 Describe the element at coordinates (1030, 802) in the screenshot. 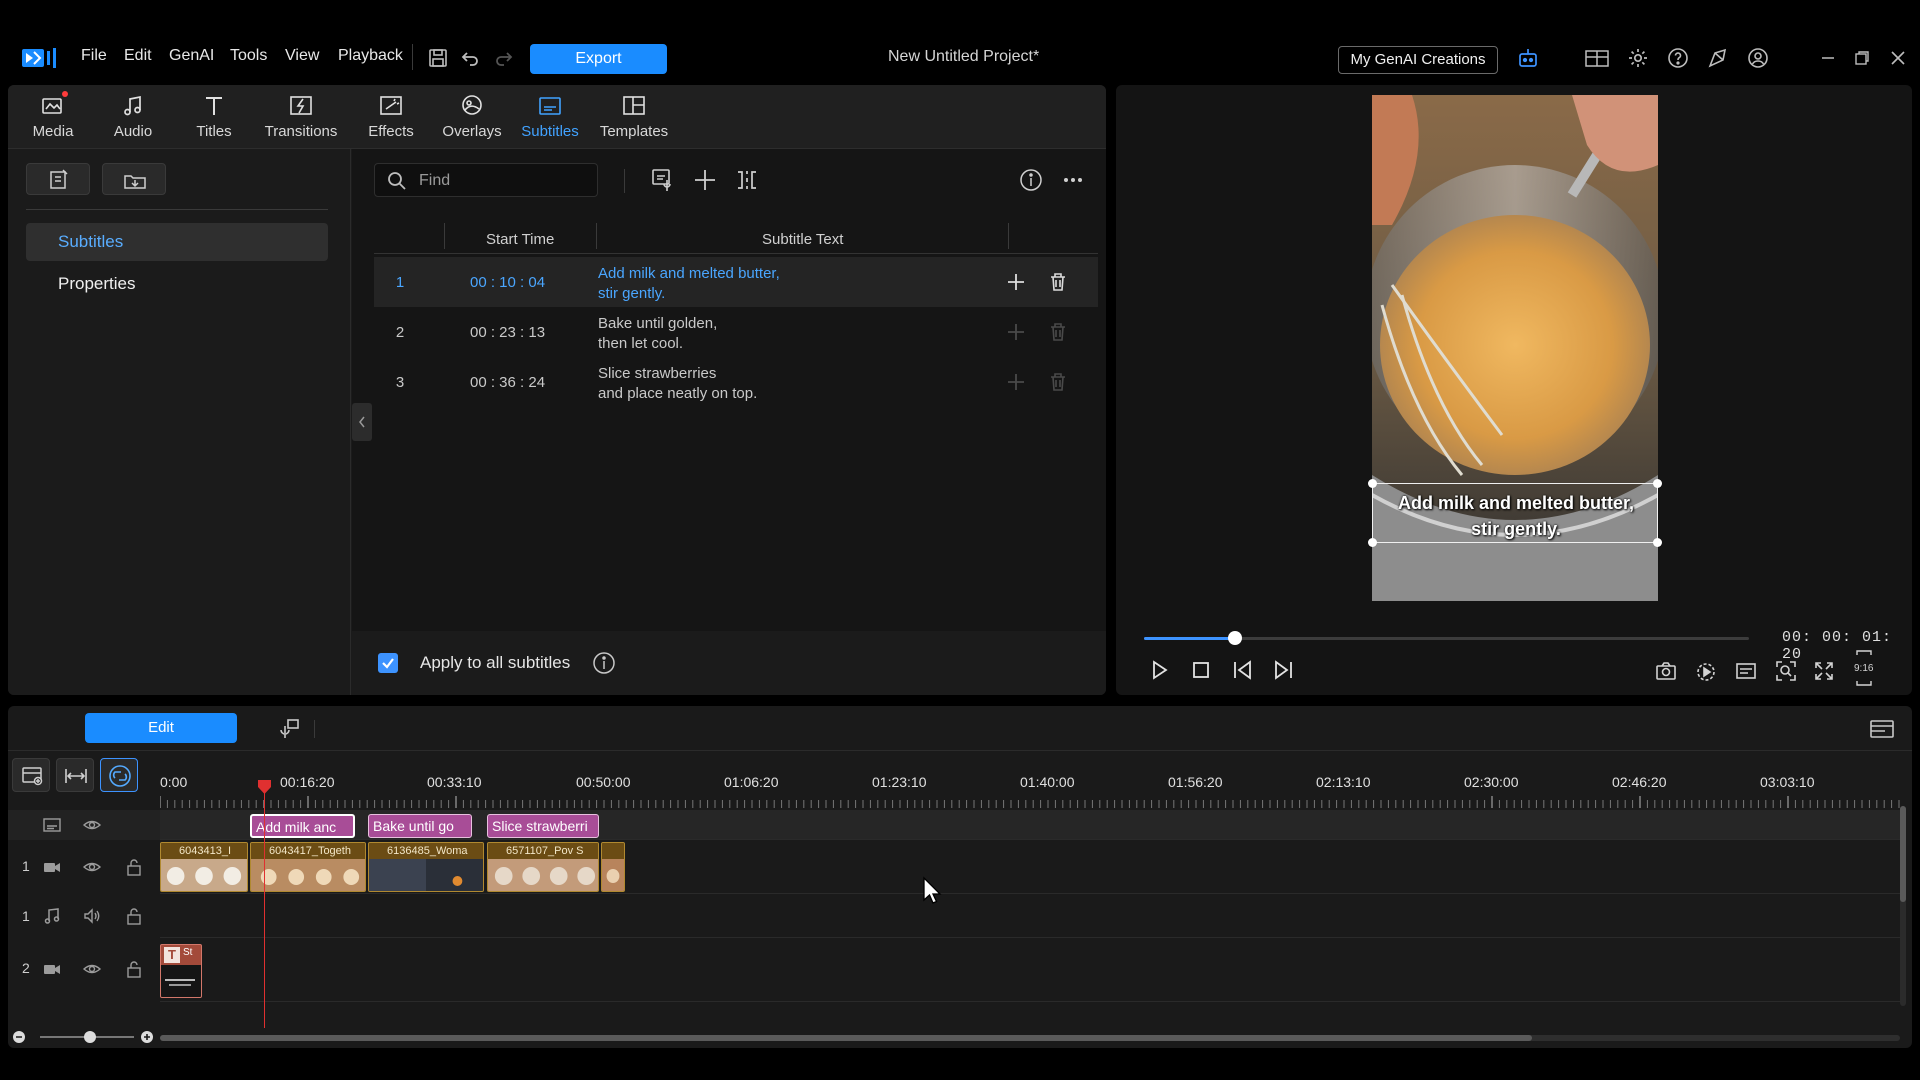

I see `timeline-ruler` at that location.